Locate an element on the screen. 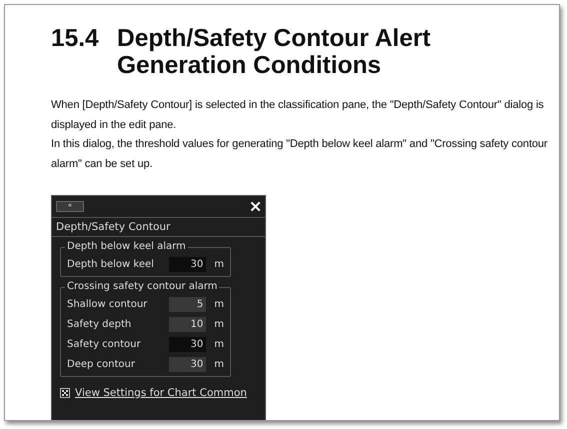 This screenshot has width=567, height=429. body-paragraph: In this dialog, the threshold values for generating "Depth below keel alarm" and "Crossing safety contour alarm" can be set up. is located at coordinates (299, 154).